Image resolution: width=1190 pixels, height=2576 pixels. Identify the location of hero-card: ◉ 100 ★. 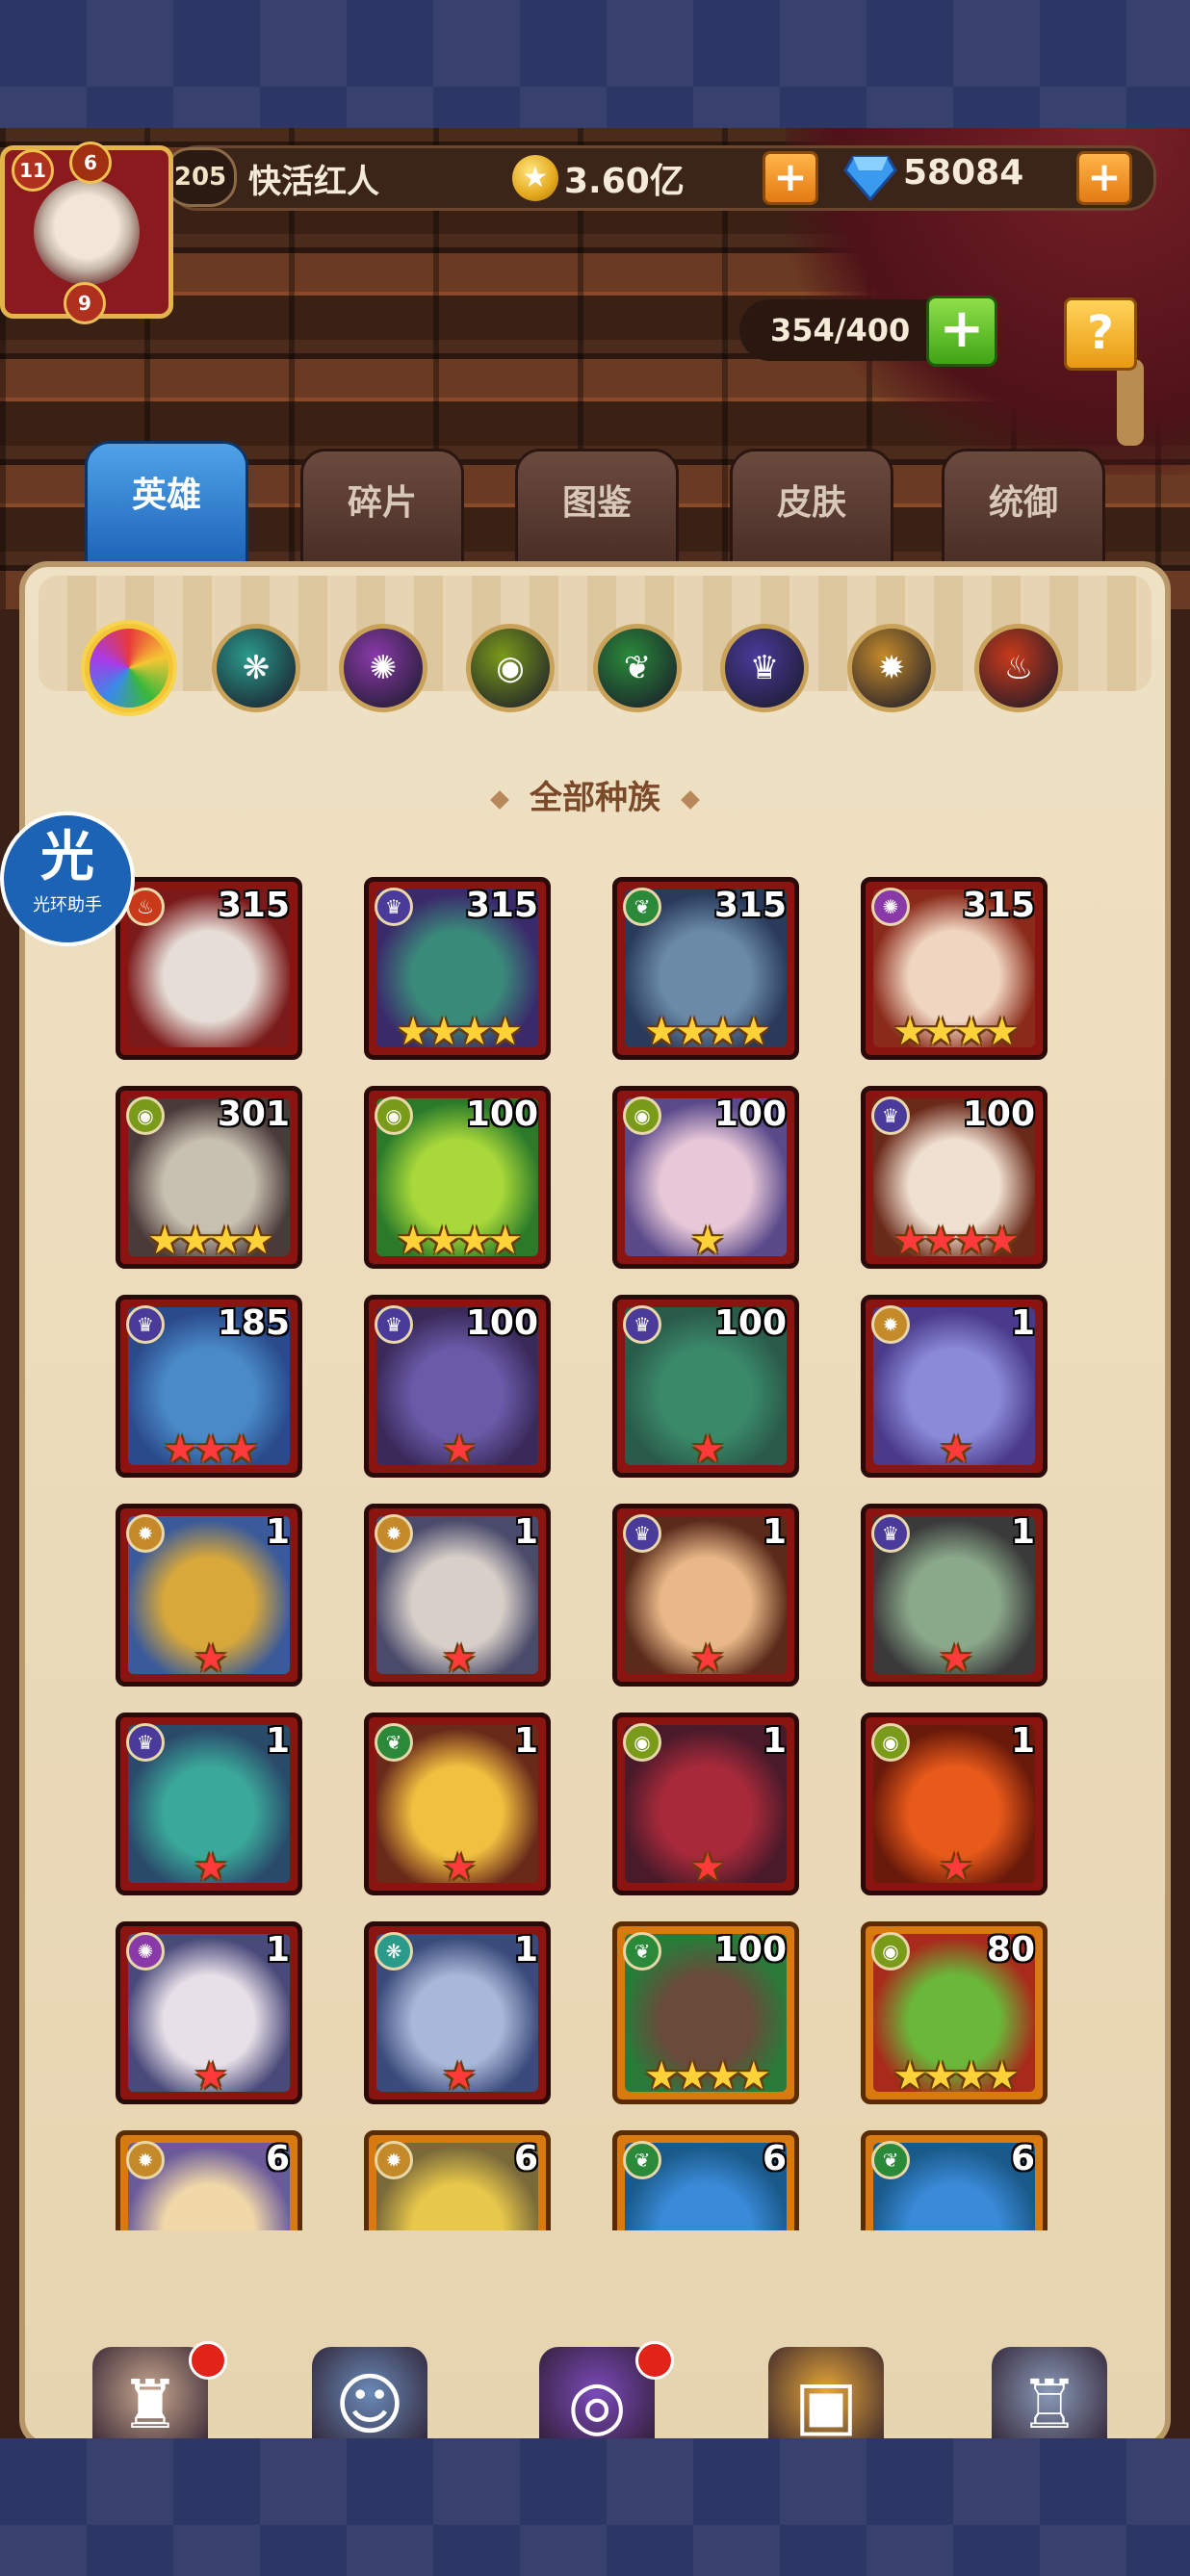
(706, 1177).